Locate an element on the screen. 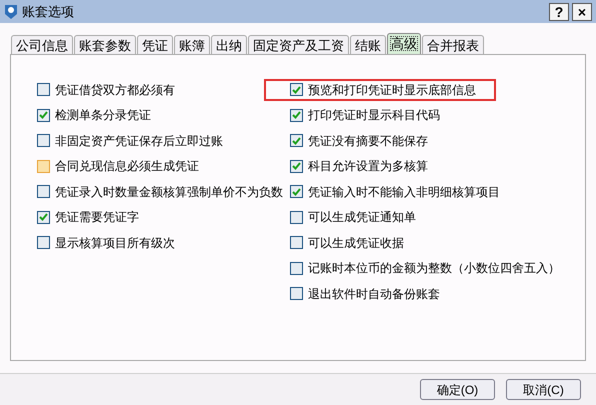  option-label: 退出软件时自动备份账套 is located at coordinates (374, 294).